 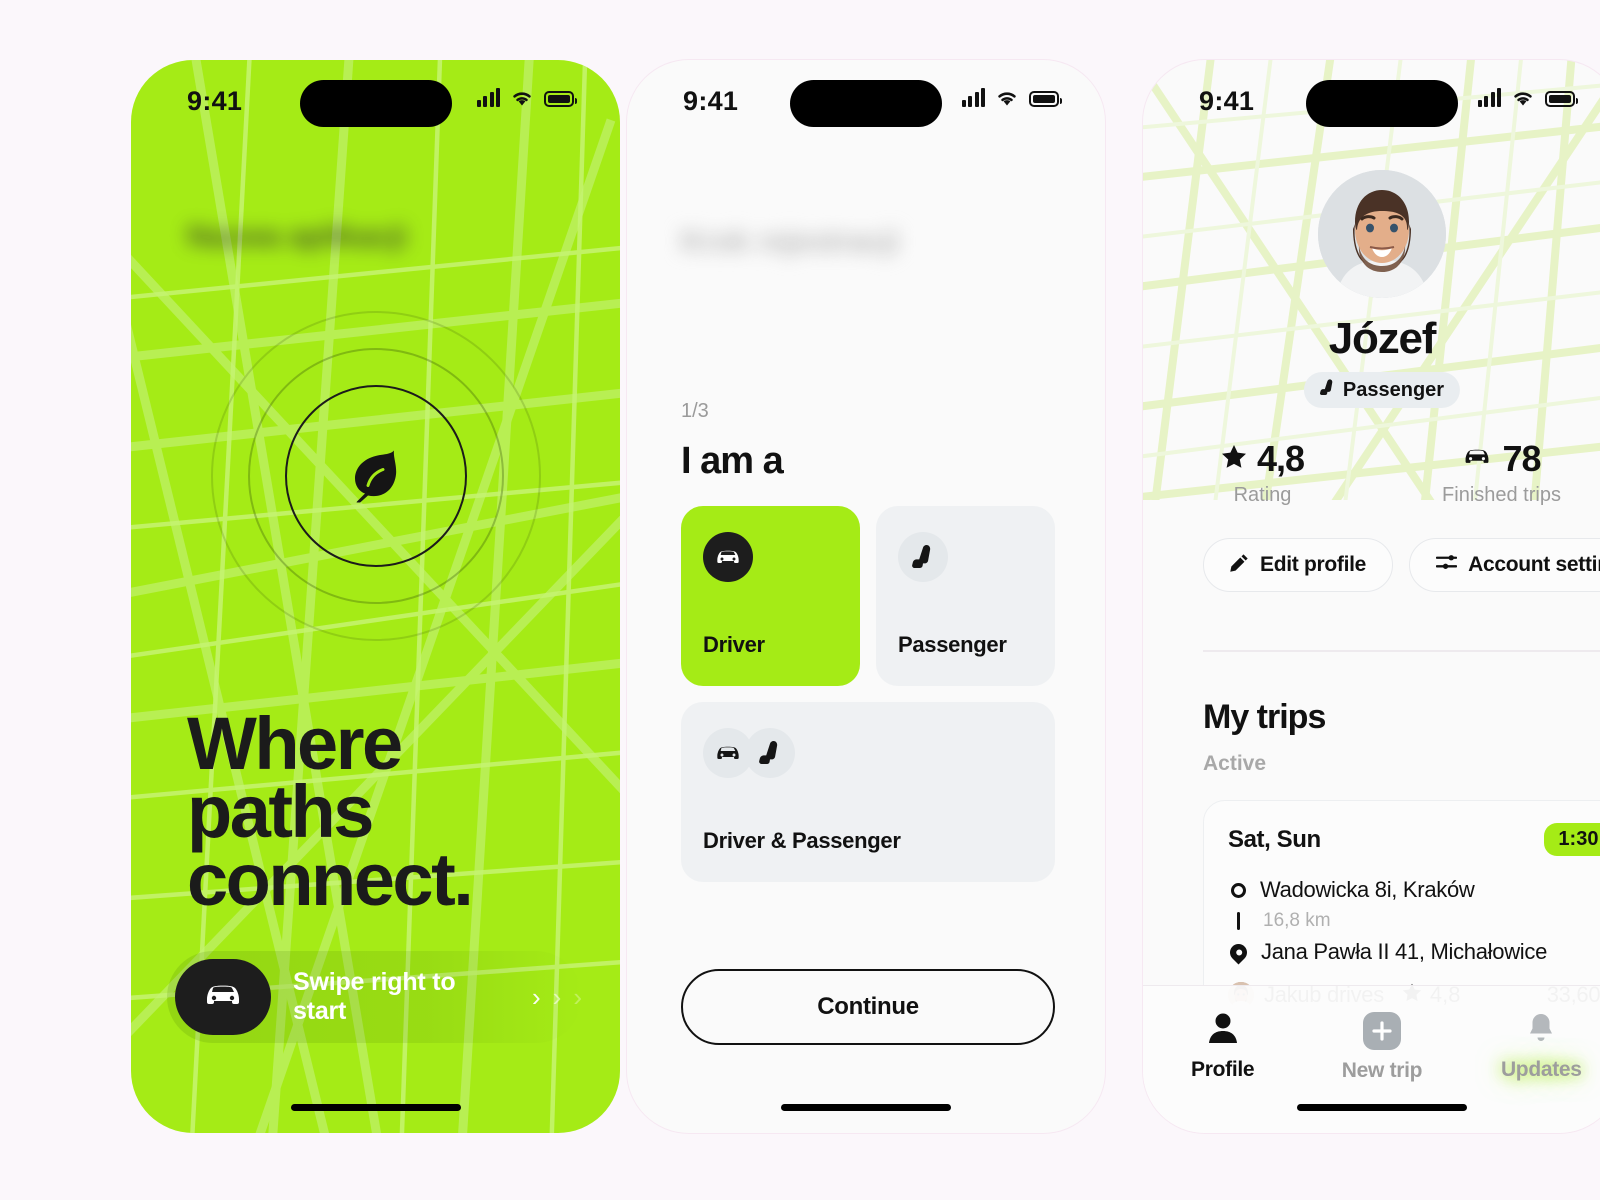 What do you see at coordinates (868, 1007) in the screenshot?
I see `continue-button: Continue` at bounding box center [868, 1007].